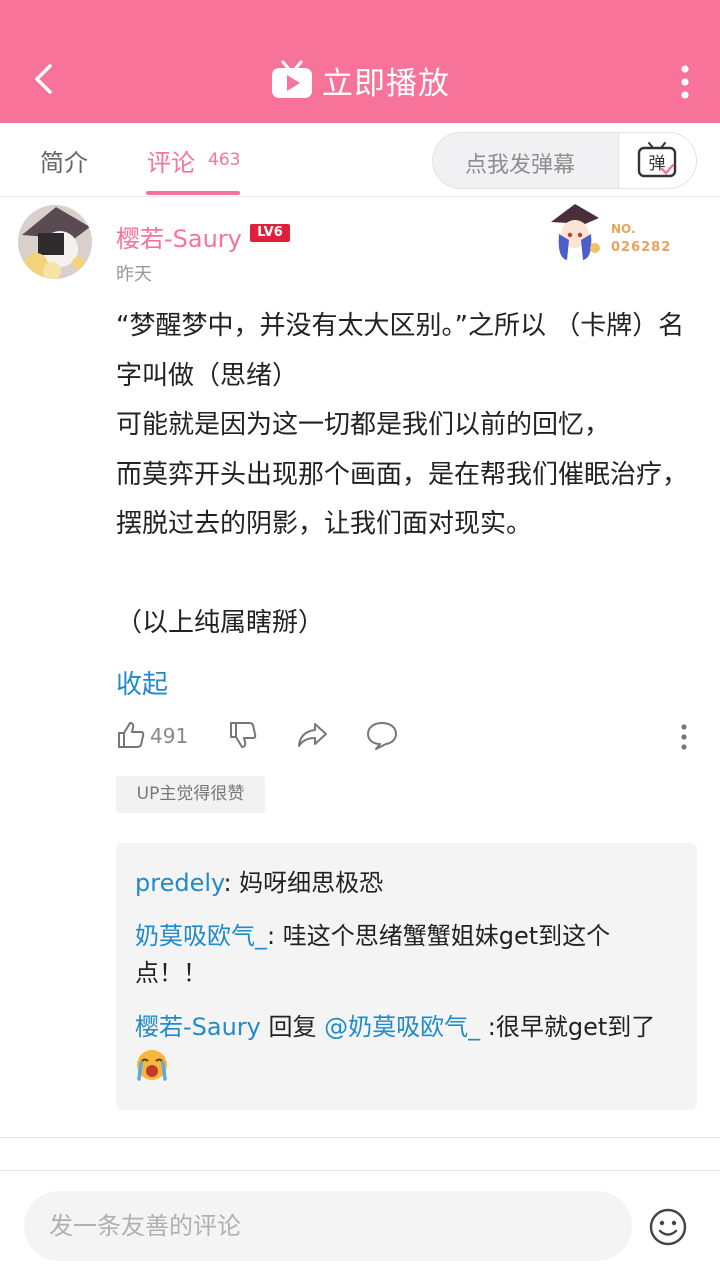 The height and width of the screenshot is (1280, 720). Describe the element at coordinates (193, 193) in the screenshot. I see `active-tab-indicator` at that location.